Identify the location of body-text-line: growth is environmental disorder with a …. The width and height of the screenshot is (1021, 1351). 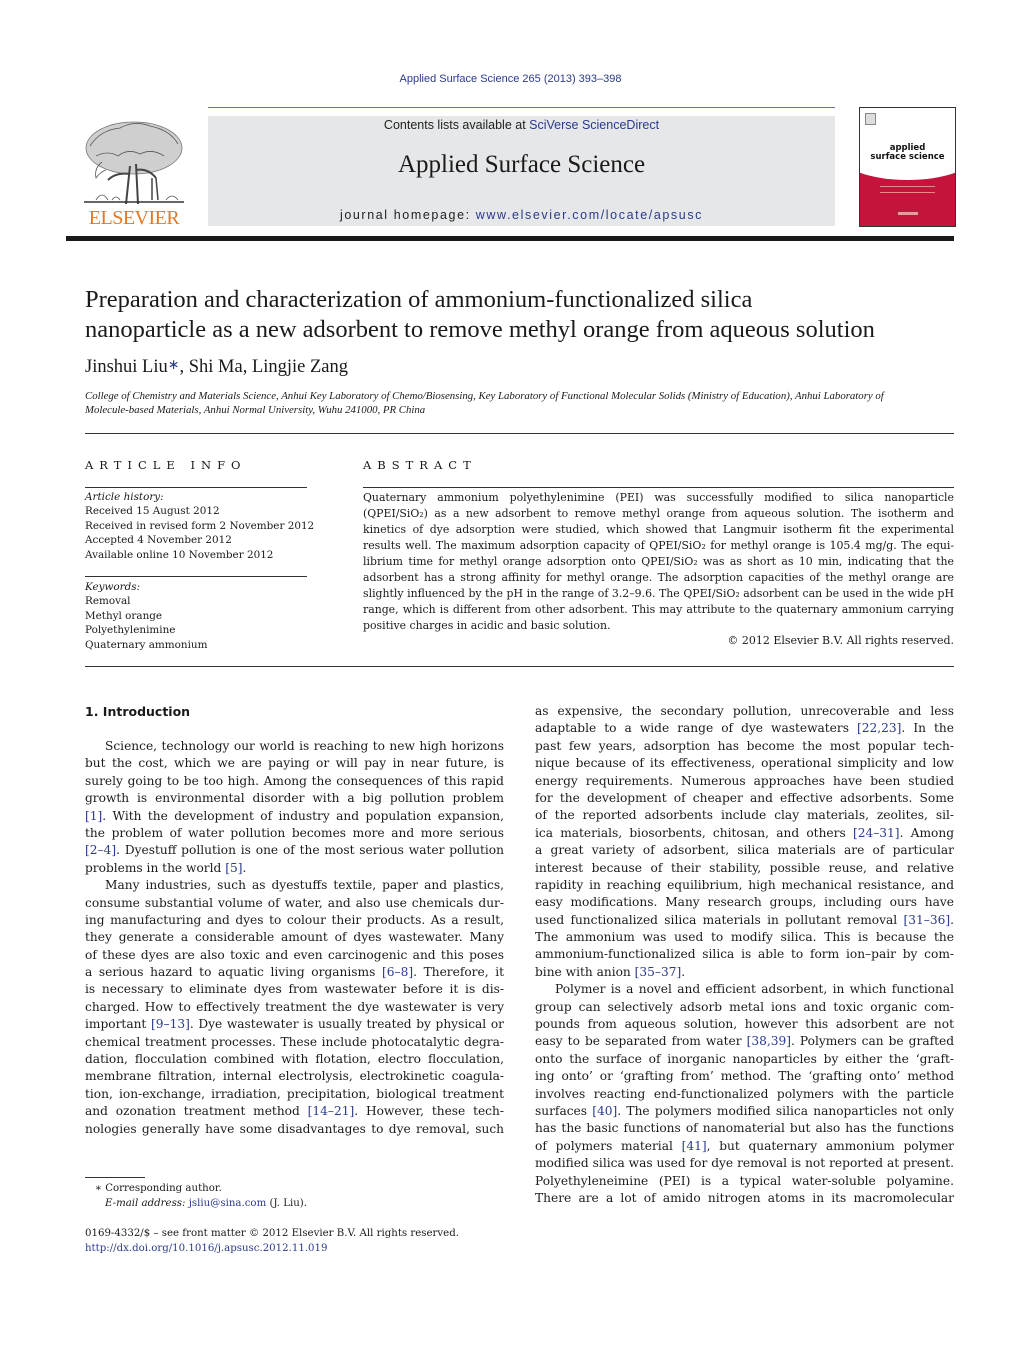
(294, 798).